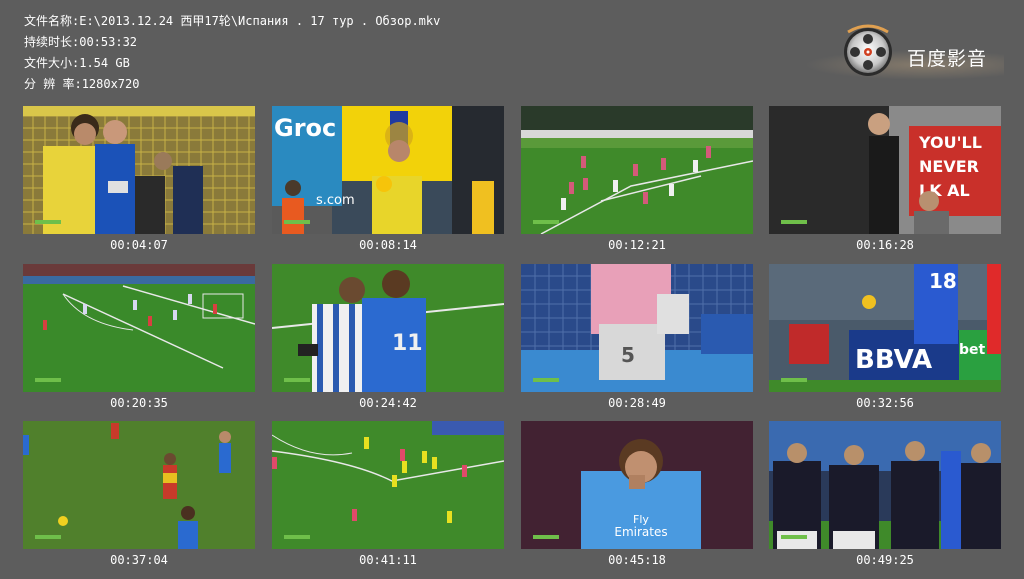  Describe the element at coordinates (637, 485) in the screenshot. I see `thumbnail-image: Fly Emirates` at that location.